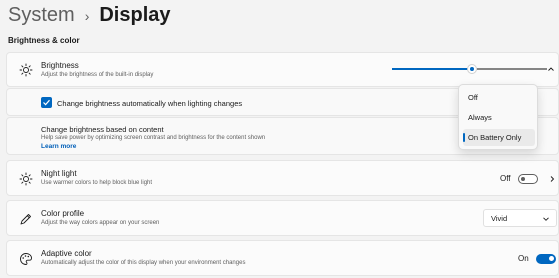 The width and height of the screenshot is (559, 278). I want to click on chevron-up-icon, so click(551, 69).